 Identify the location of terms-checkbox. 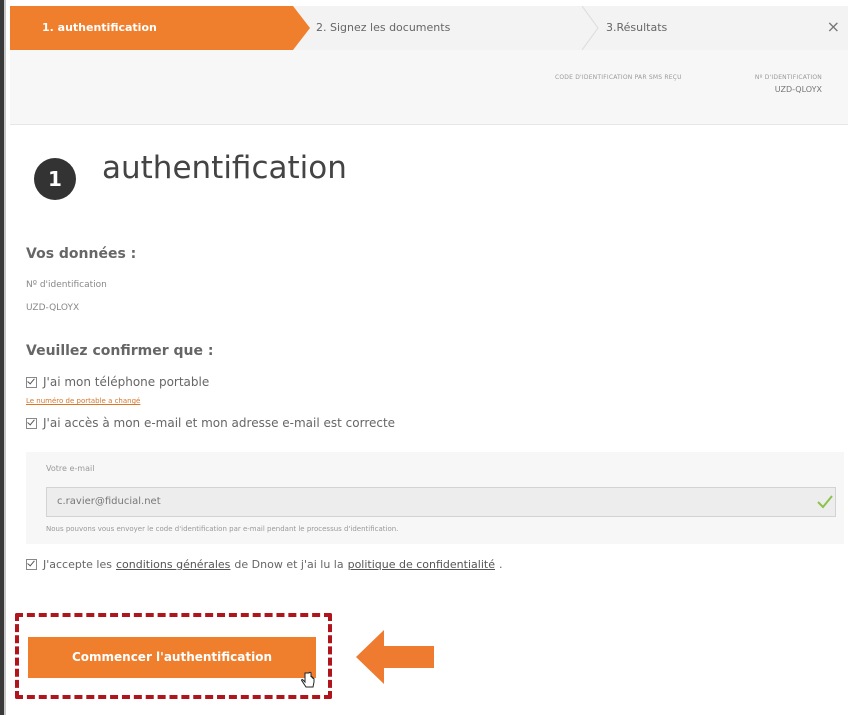
(31, 564).